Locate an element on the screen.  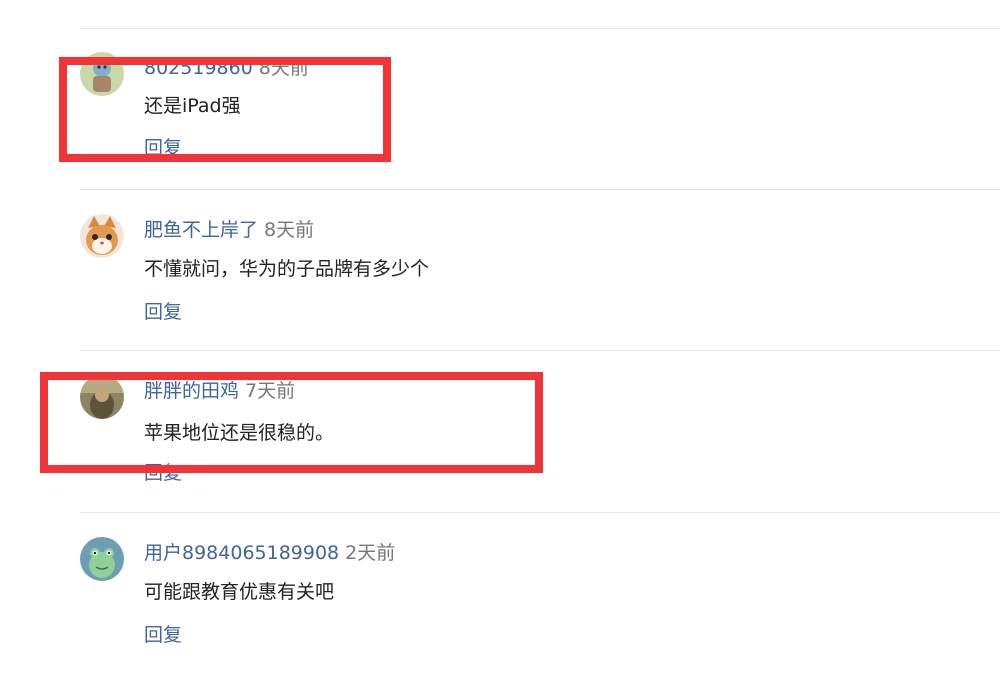
divider is located at coordinates (540, 28).